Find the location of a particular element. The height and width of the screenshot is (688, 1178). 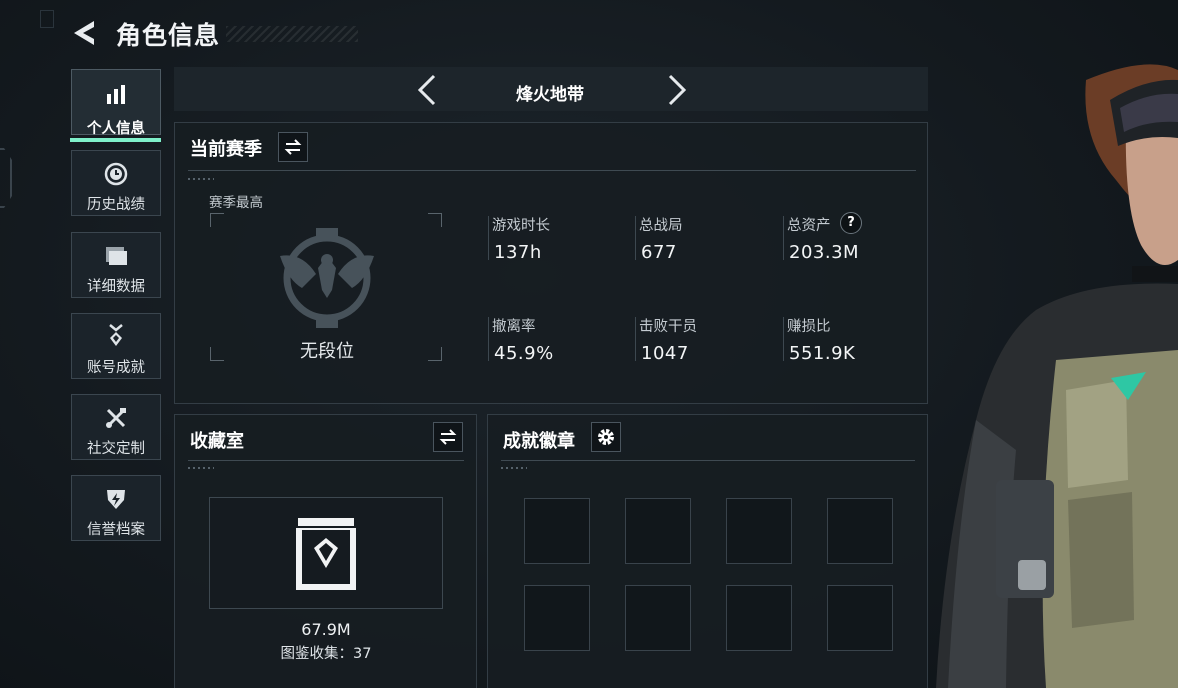

sidebar-item-achievements: 账号成就 is located at coordinates (116, 346).